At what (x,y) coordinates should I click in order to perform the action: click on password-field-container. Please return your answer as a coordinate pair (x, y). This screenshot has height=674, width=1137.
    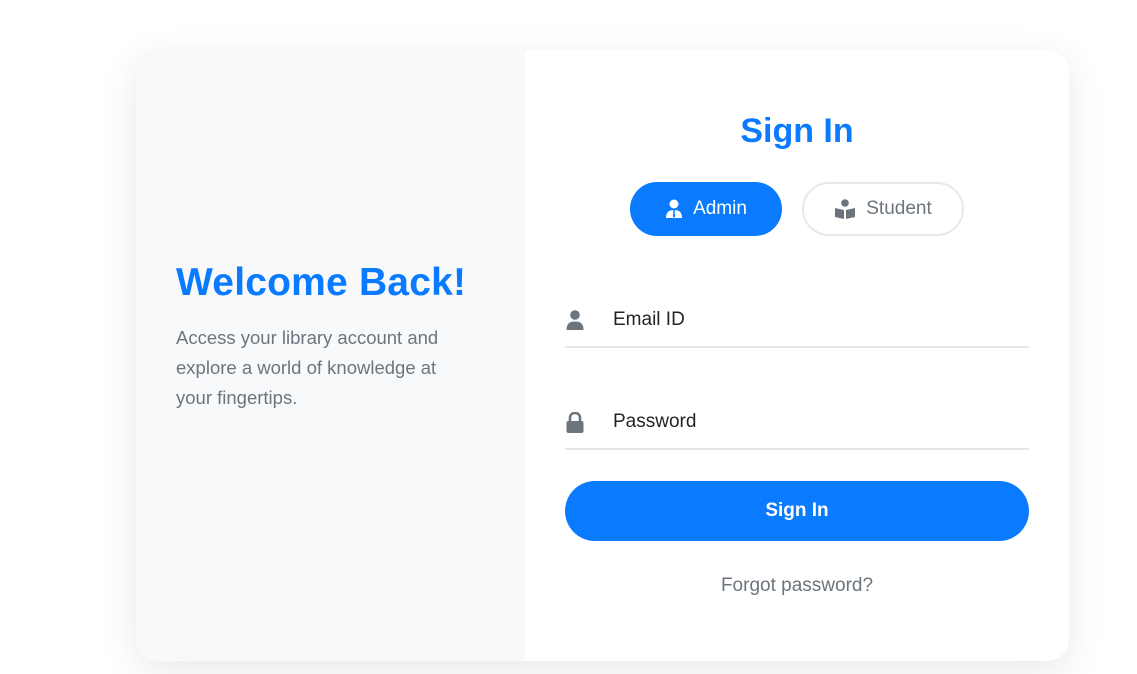
    Looking at the image, I should click on (797, 423).